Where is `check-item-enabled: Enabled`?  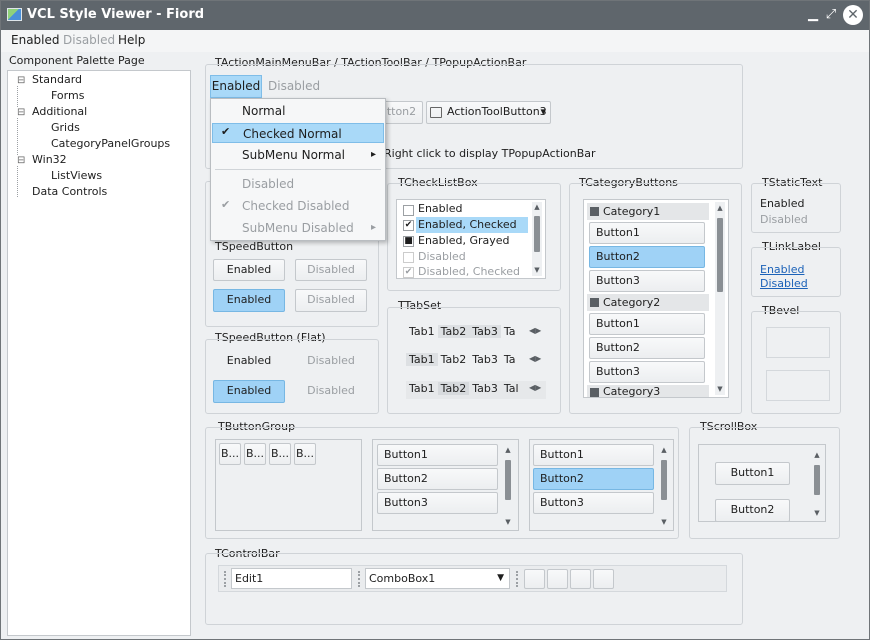 check-item-enabled: Enabled is located at coordinates (440, 208).